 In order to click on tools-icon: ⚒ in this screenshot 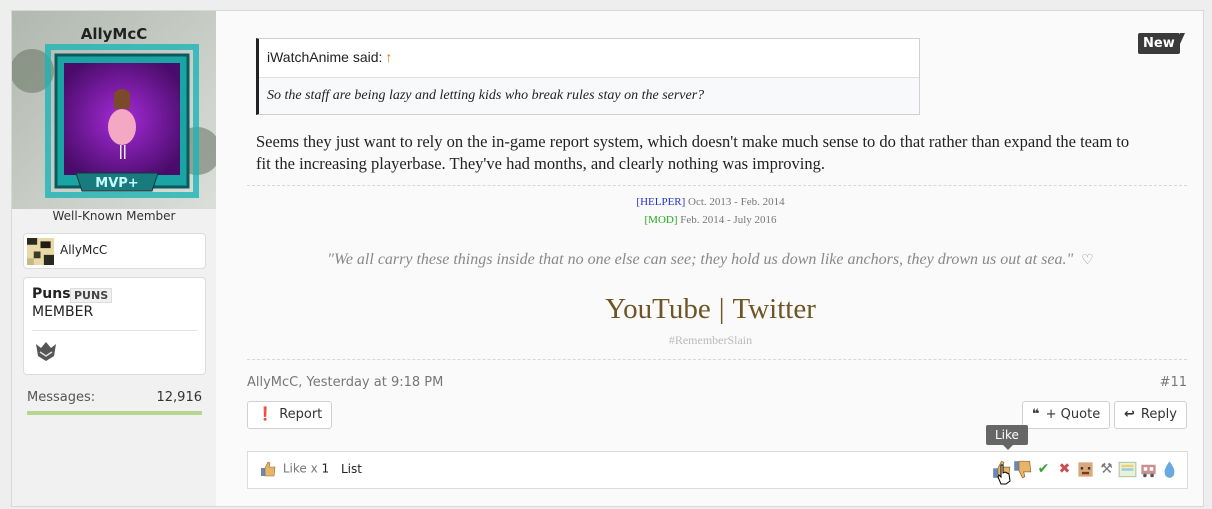, I will do `click(1106, 469)`.